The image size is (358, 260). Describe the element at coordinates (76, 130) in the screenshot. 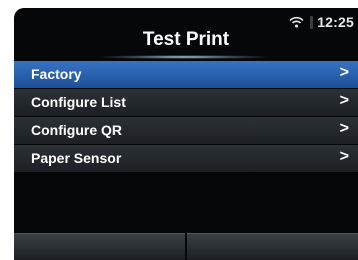

I see `menu-item-label: Configure QR` at that location.